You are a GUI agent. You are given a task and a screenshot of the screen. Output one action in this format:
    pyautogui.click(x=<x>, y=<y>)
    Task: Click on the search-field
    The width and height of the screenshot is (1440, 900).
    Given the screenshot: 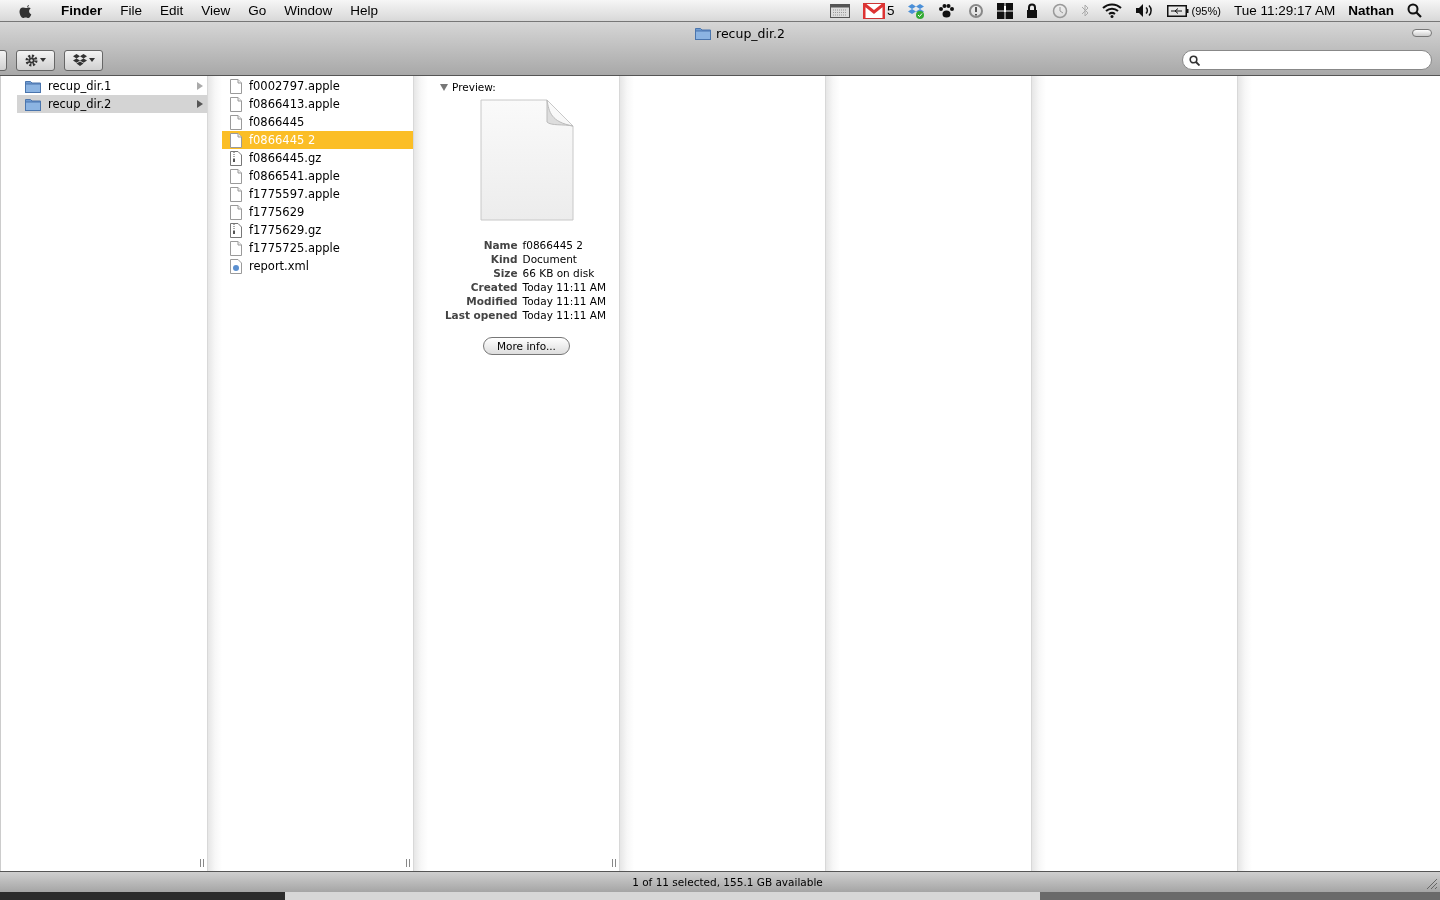 What is the action you would take?
    pyautogui.click(x=1307, y=60)
    